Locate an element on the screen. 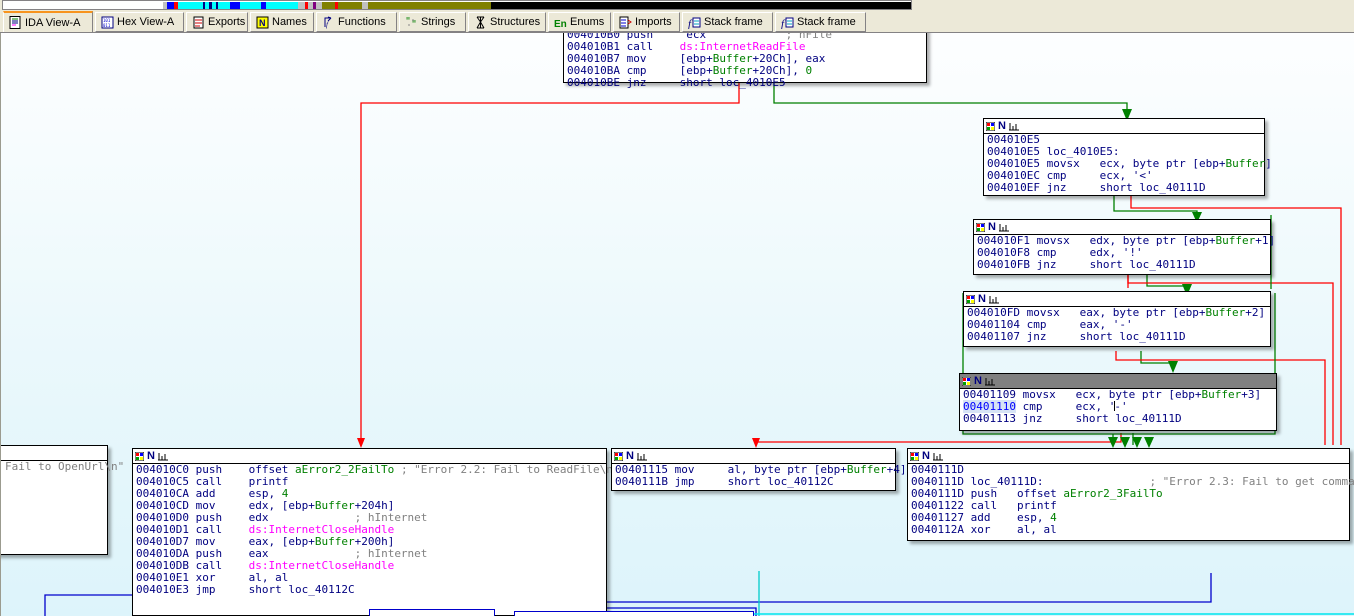  tab-ida-view-a: IDA View-A is located at coordinates (48, 22).